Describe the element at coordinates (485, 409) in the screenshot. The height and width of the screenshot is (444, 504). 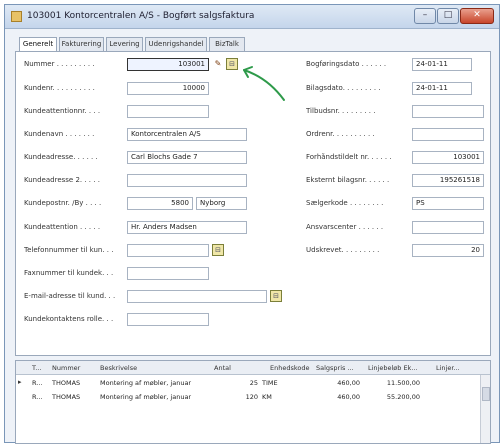
I see `lines-scrollbar` at that location.